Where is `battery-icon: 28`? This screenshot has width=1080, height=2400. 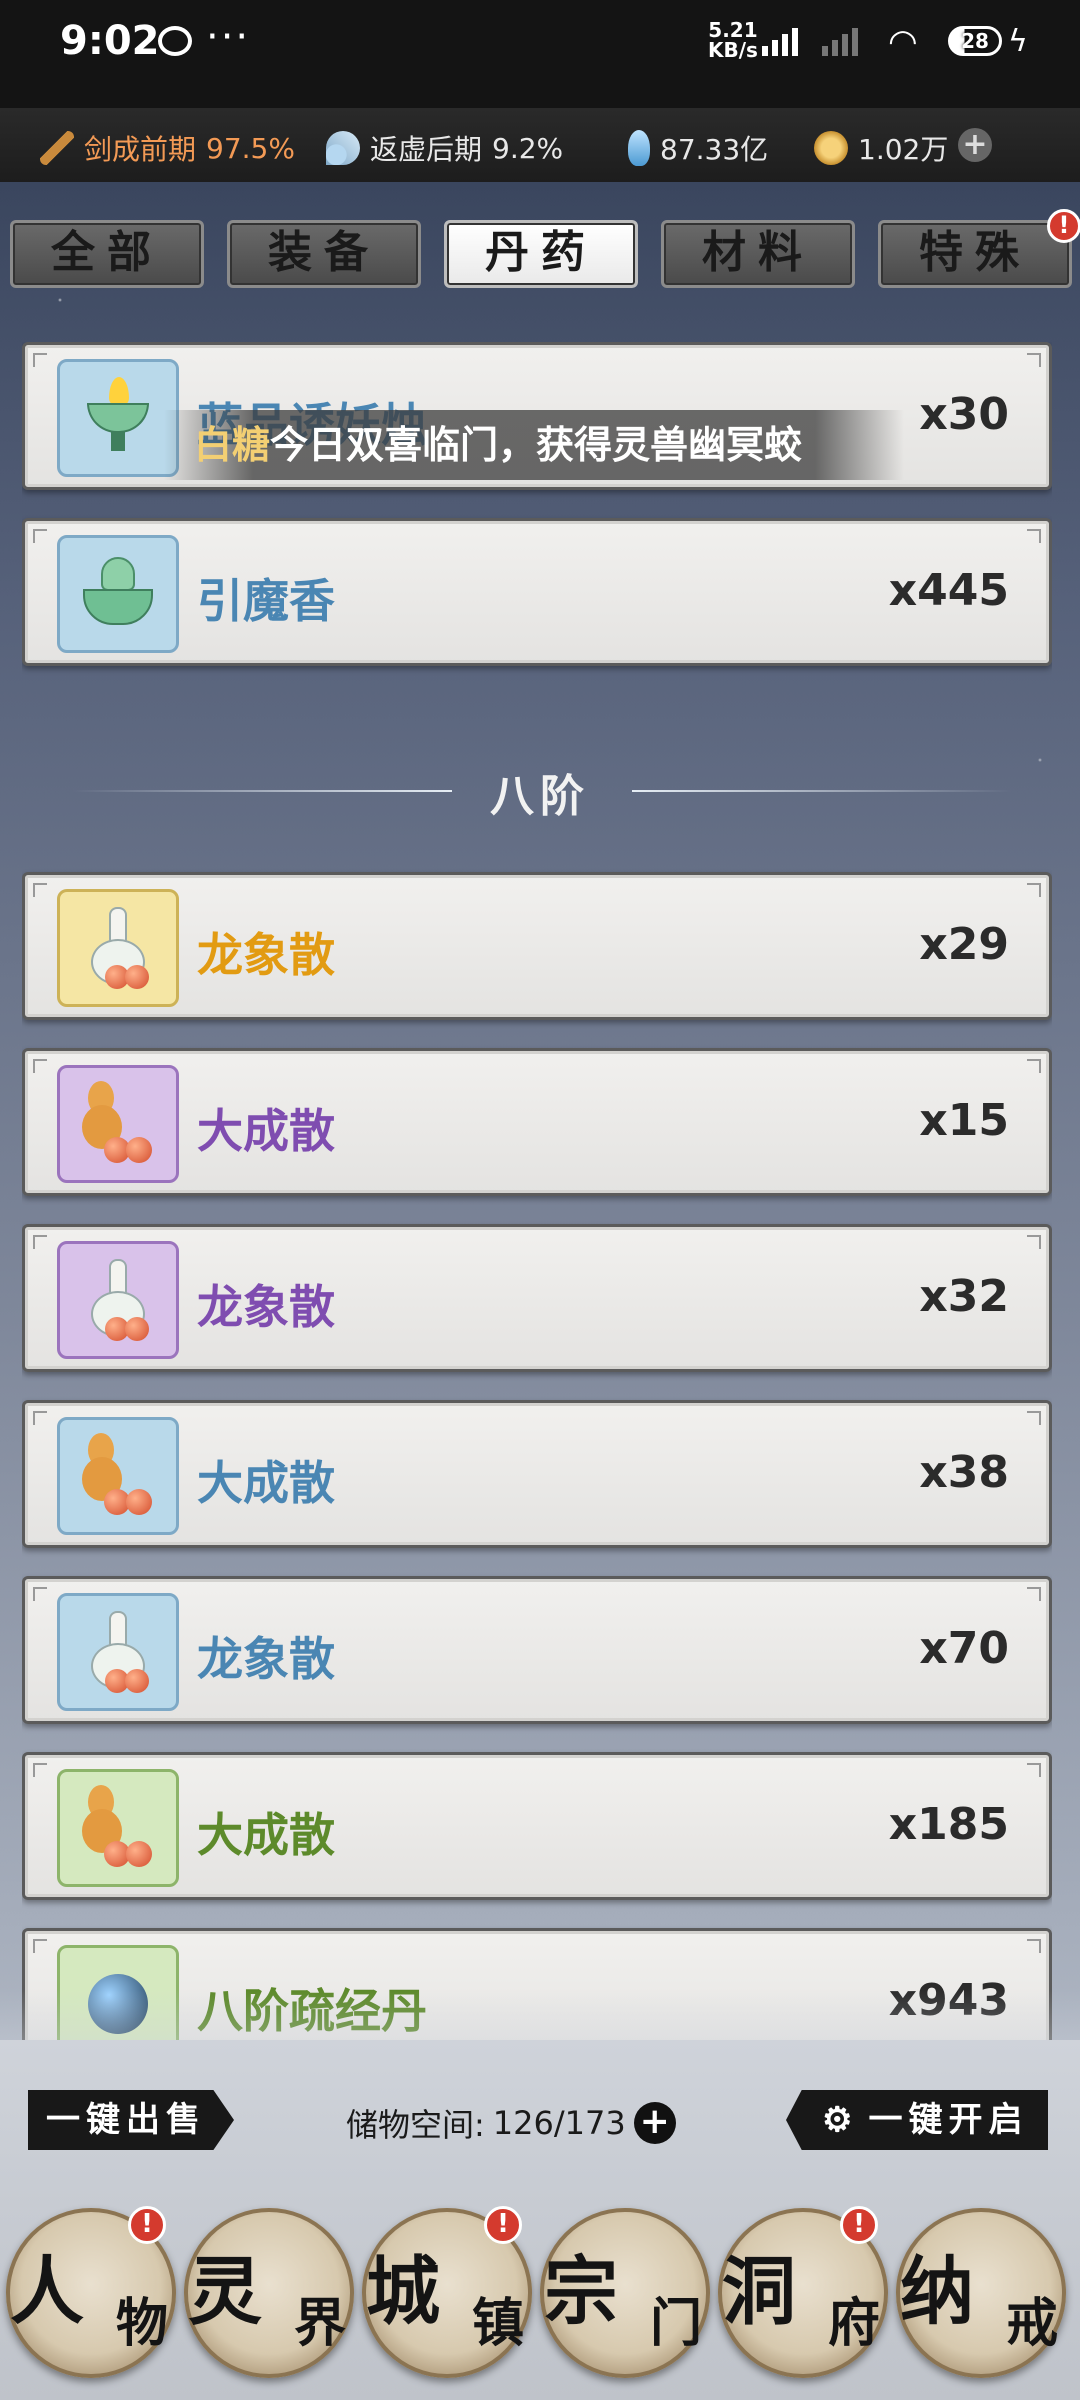 battery-icon: 28 is located at coordinates (975, 41).